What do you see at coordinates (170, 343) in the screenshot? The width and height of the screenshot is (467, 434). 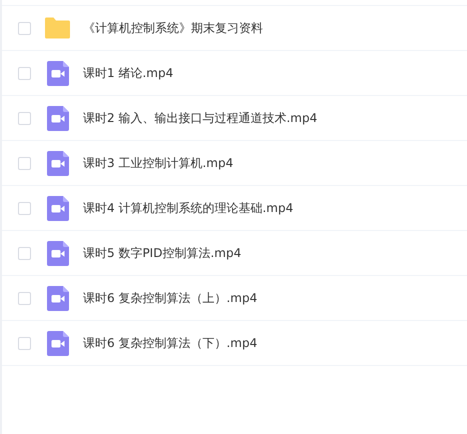 I see `file-name: 课时6 复杂控制算法（下）.mp4` at bounding box center [170, 343].